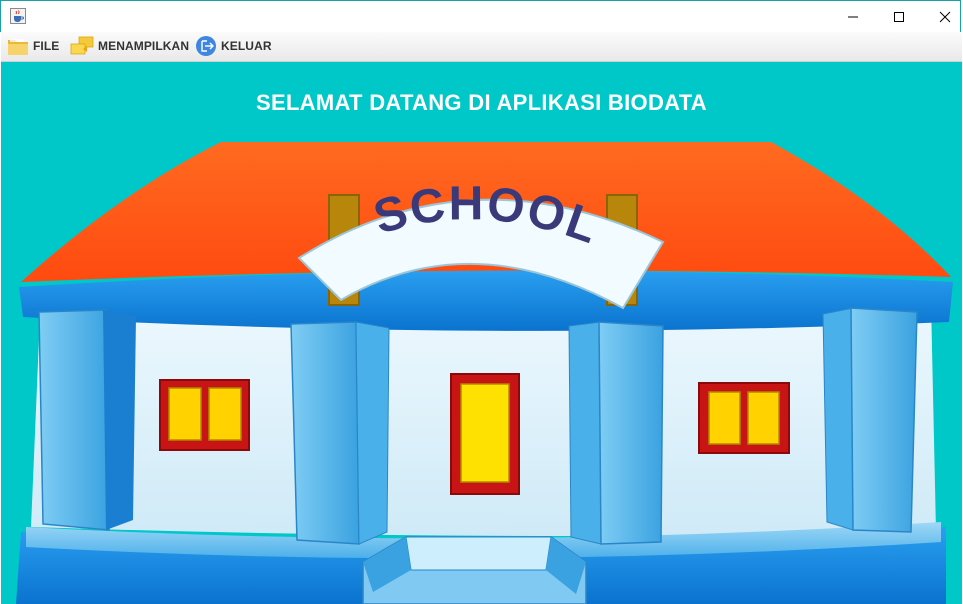 This screenshot has height=604, width=963. I want to click on page-title: SELAMAT DATANG DI APLIKASI BIODATA, so click(481, 102).